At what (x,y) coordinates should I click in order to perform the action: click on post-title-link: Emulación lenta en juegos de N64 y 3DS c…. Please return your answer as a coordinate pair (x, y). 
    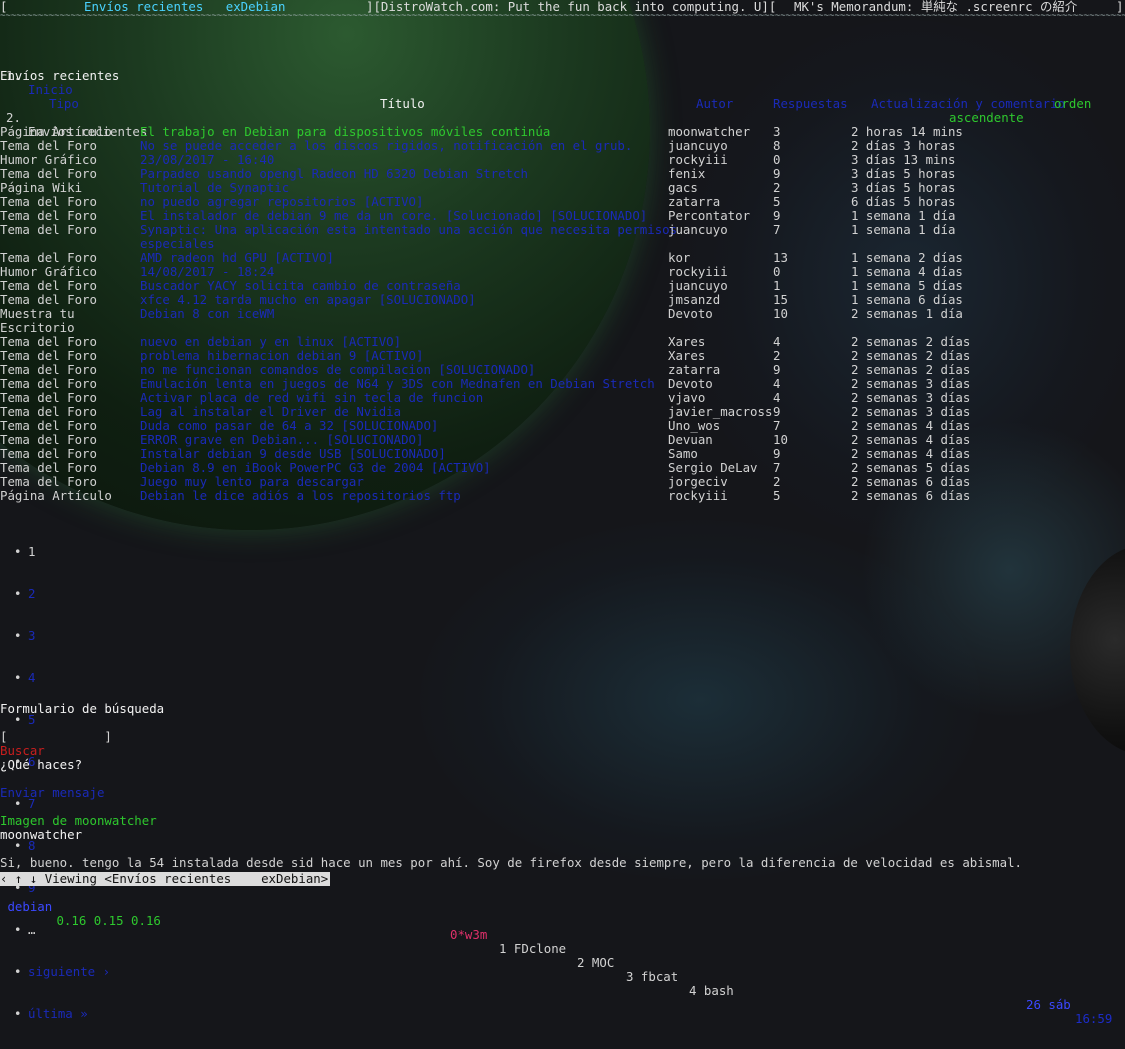
    Looking at the image, I should click on (397, 384).